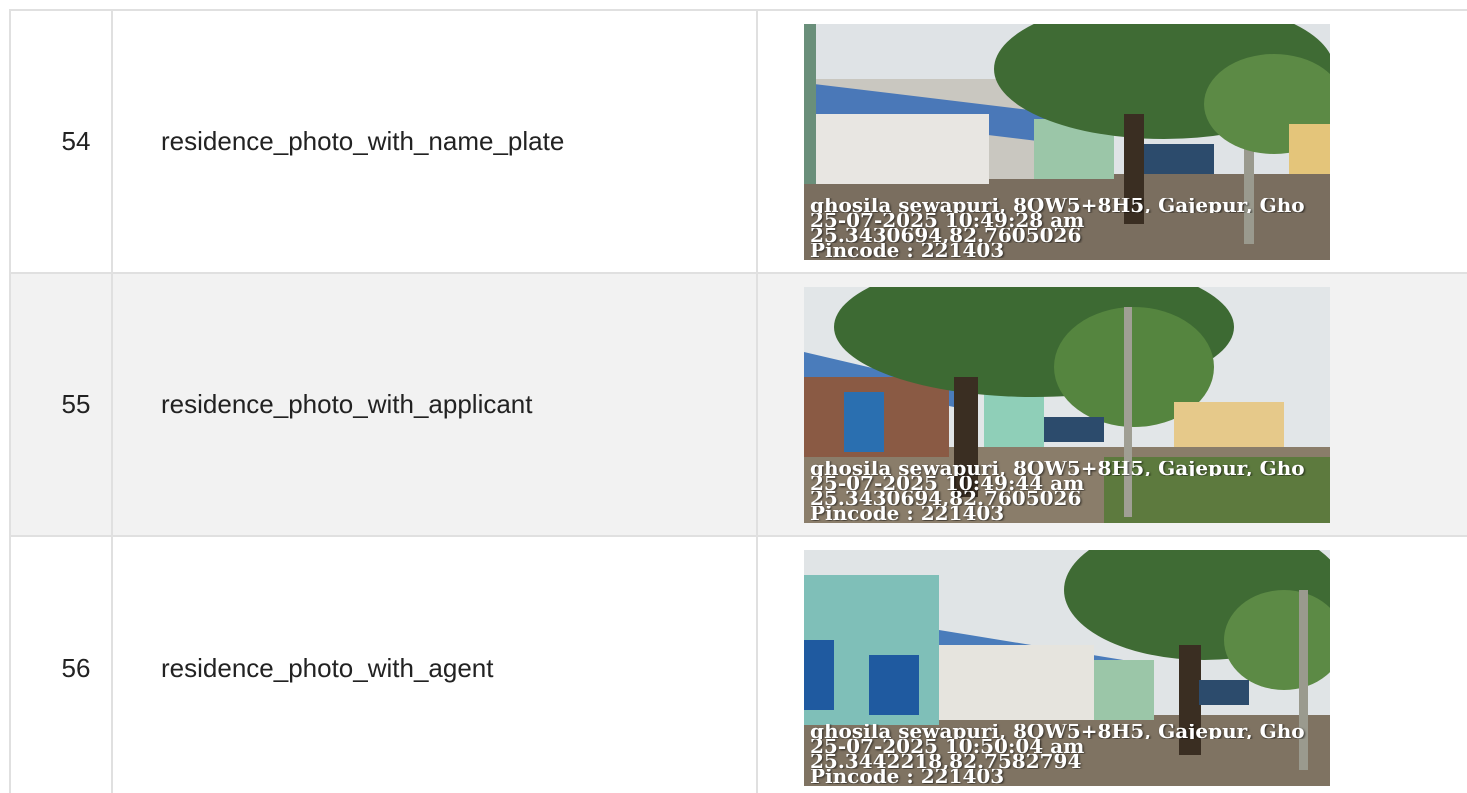 This screenshot has height=793, width=1467. I want to click on row-index: 55, so click(62, 404).